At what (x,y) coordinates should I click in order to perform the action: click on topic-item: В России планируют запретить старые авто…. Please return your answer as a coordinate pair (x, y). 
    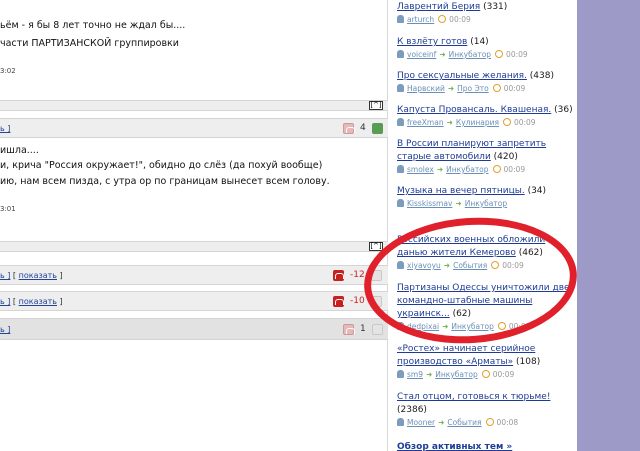
    Looking at the image, I should click on (472, 156).